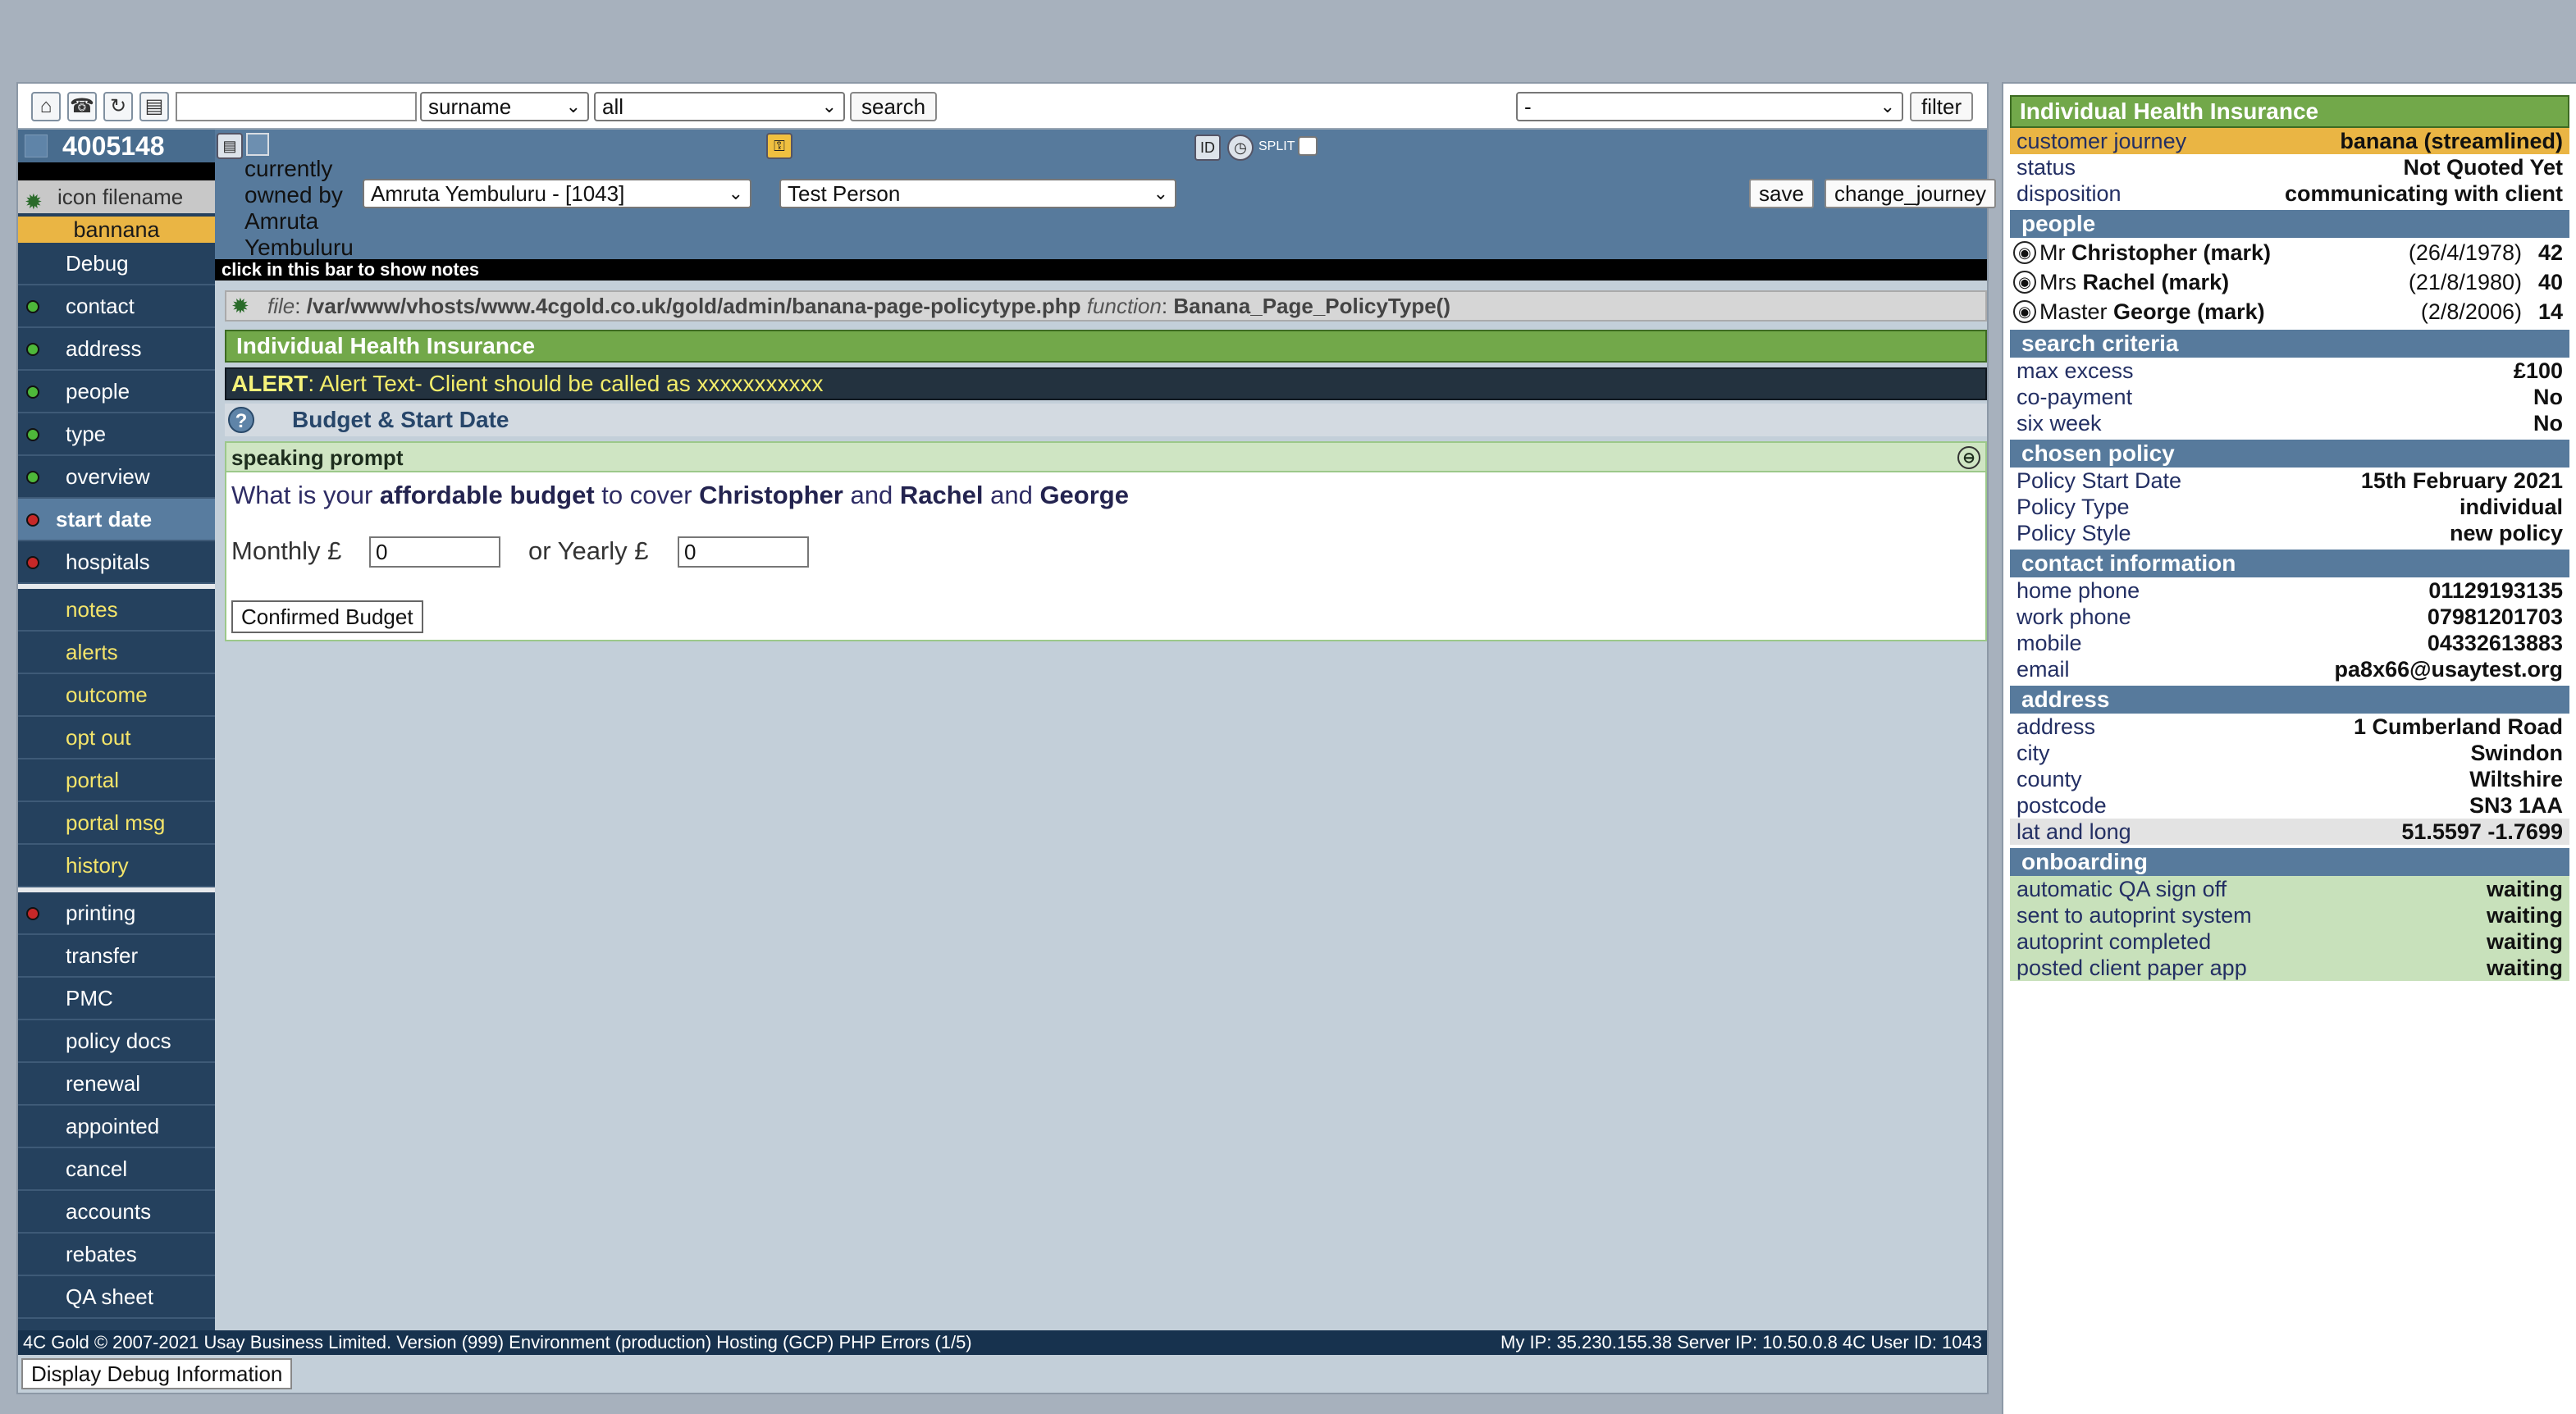 Image resolution: width=2576 pixels, height=1414 pixels. I want to click on search-value: £100, so click(2538, 370).